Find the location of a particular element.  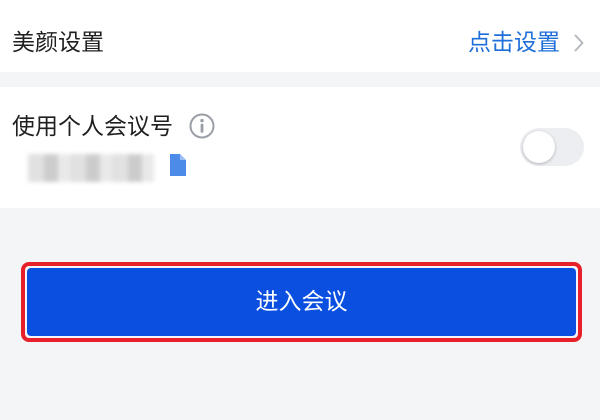

toggle-knob is located at coordinates (539, 147).